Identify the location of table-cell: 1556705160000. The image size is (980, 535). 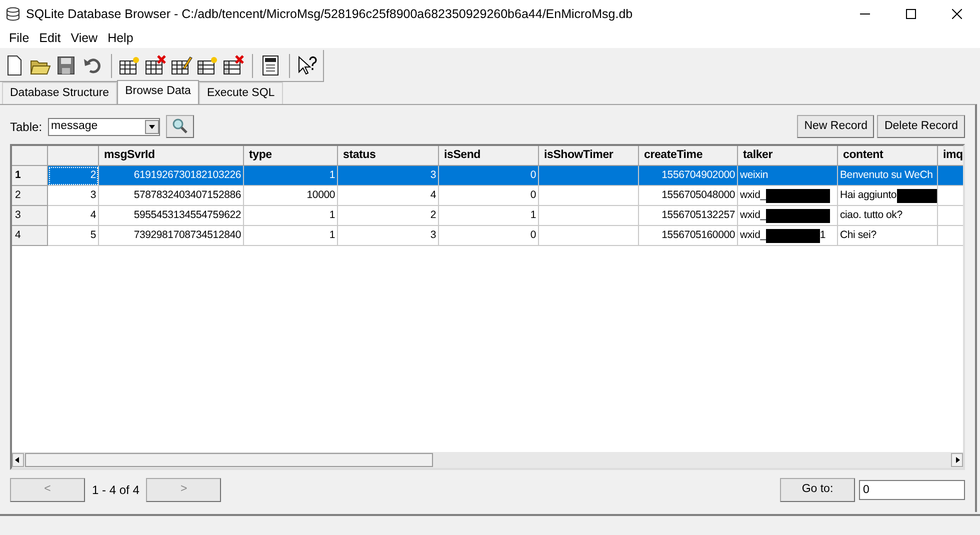
(688, 236).